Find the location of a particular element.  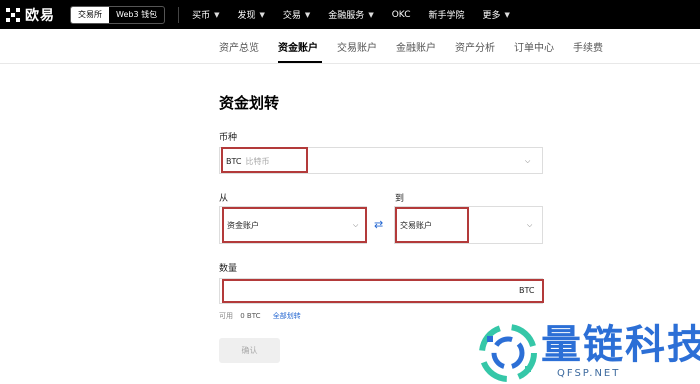

available-value: 0 BTC is located at coordinates (250, 316).